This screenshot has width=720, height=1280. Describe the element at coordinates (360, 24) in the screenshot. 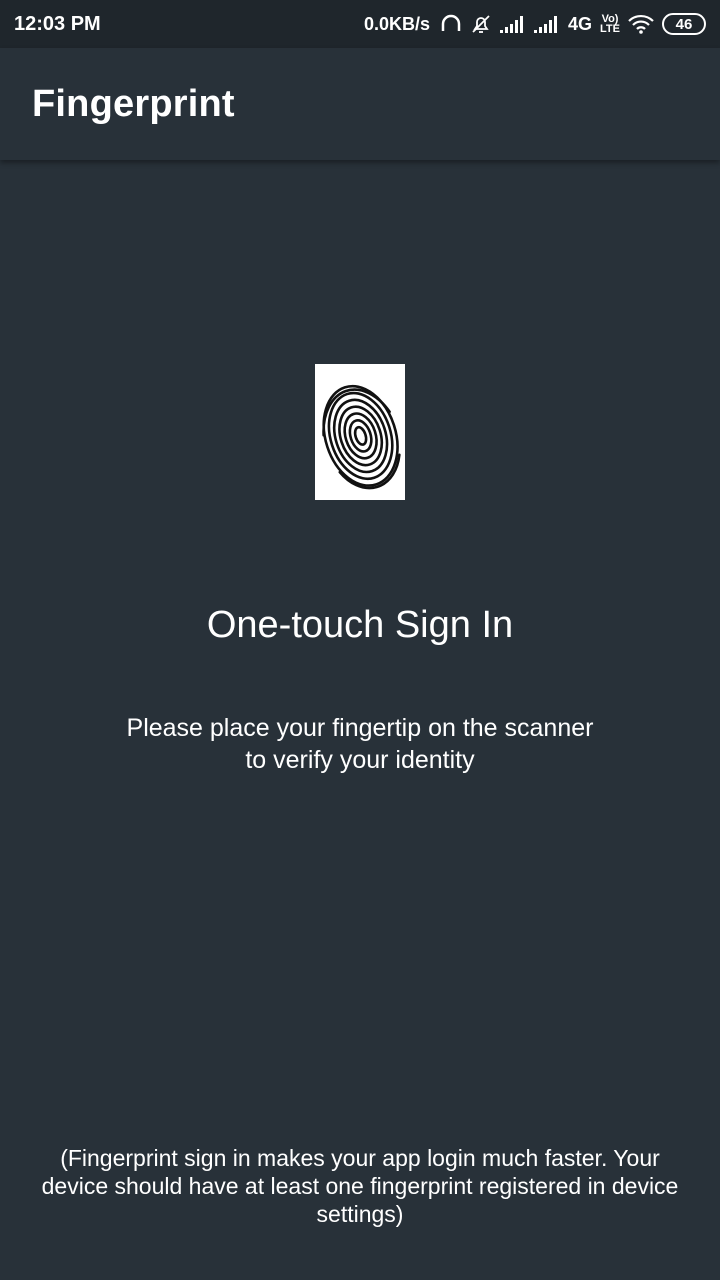

I see `status-bar: 12:03 PM 0.0KB/s 4G Vo) LTE 46` at that location.